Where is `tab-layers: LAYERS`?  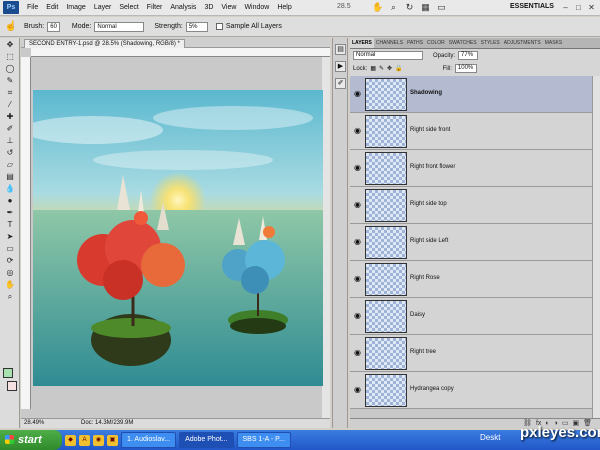 tab-layers: LAYERS is located at coordinates (362, 43).